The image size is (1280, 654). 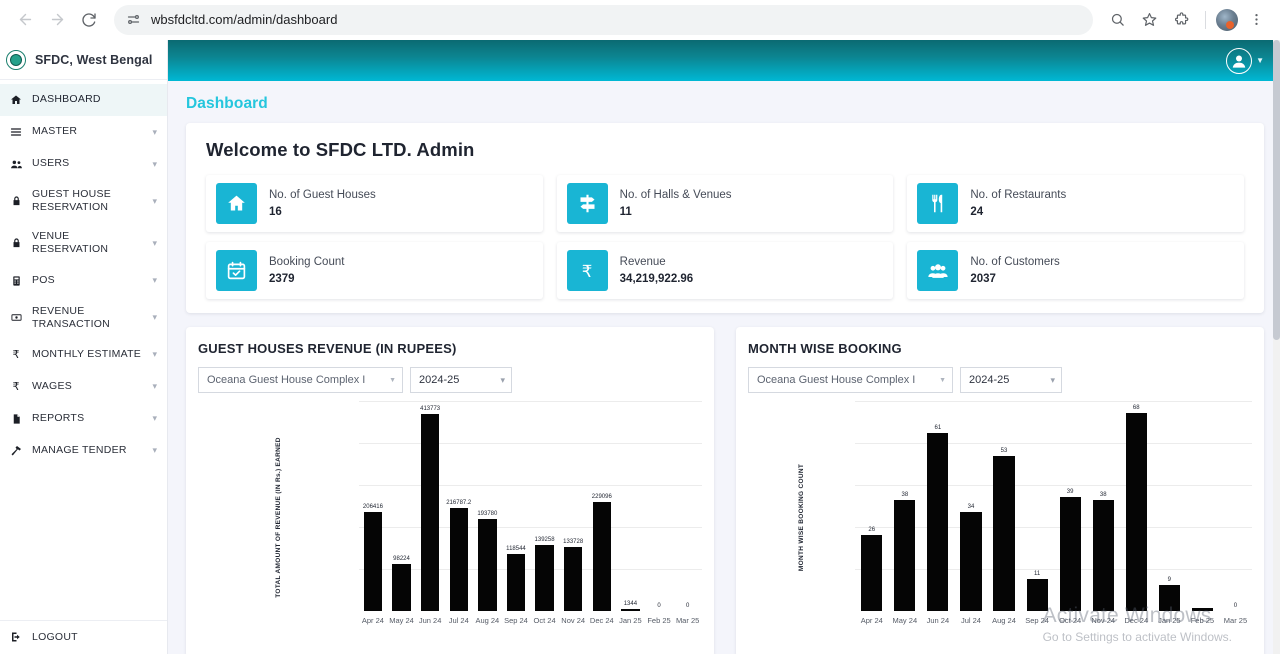 What do you see at coordinates (83, 164) in the screenshot?
I see `sidebar-item-users: USERS ▾` at bounding box center [83, 164].